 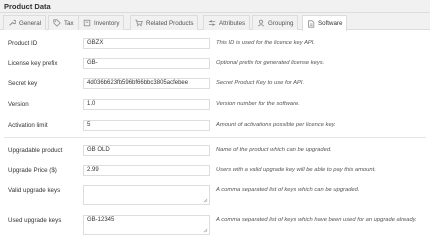 I want to click on used-upgrade-keys-value: GB-12345, so click(x=101, y=220).